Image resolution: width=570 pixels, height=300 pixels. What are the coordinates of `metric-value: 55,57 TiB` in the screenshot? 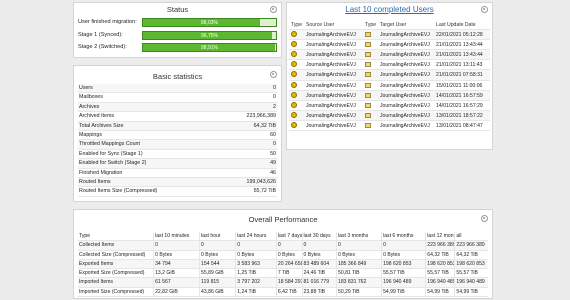 It's located at (439, 274).